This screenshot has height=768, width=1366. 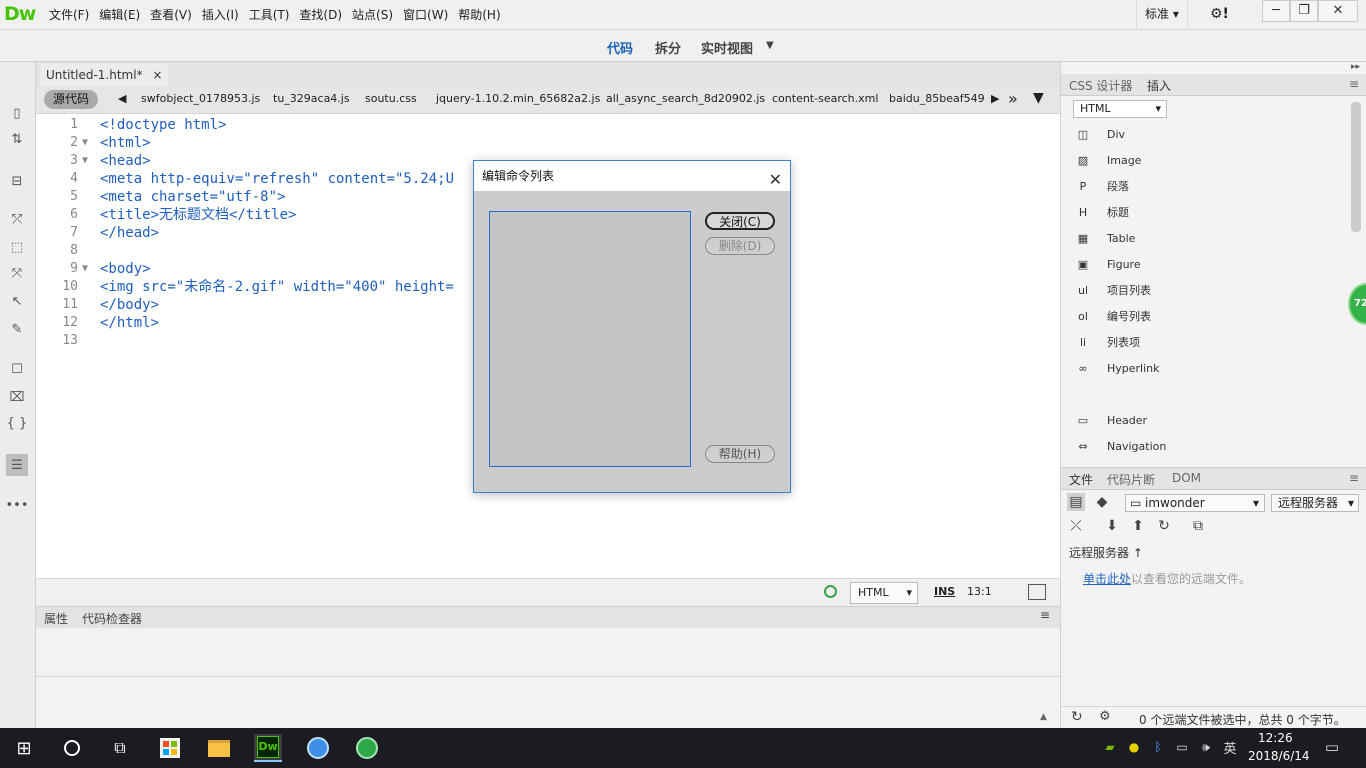 What do you see at coordinates (200, 98) in the screenshot?
I see `related-file: swfobject_0178953.js` at bounding box center [200, 98].